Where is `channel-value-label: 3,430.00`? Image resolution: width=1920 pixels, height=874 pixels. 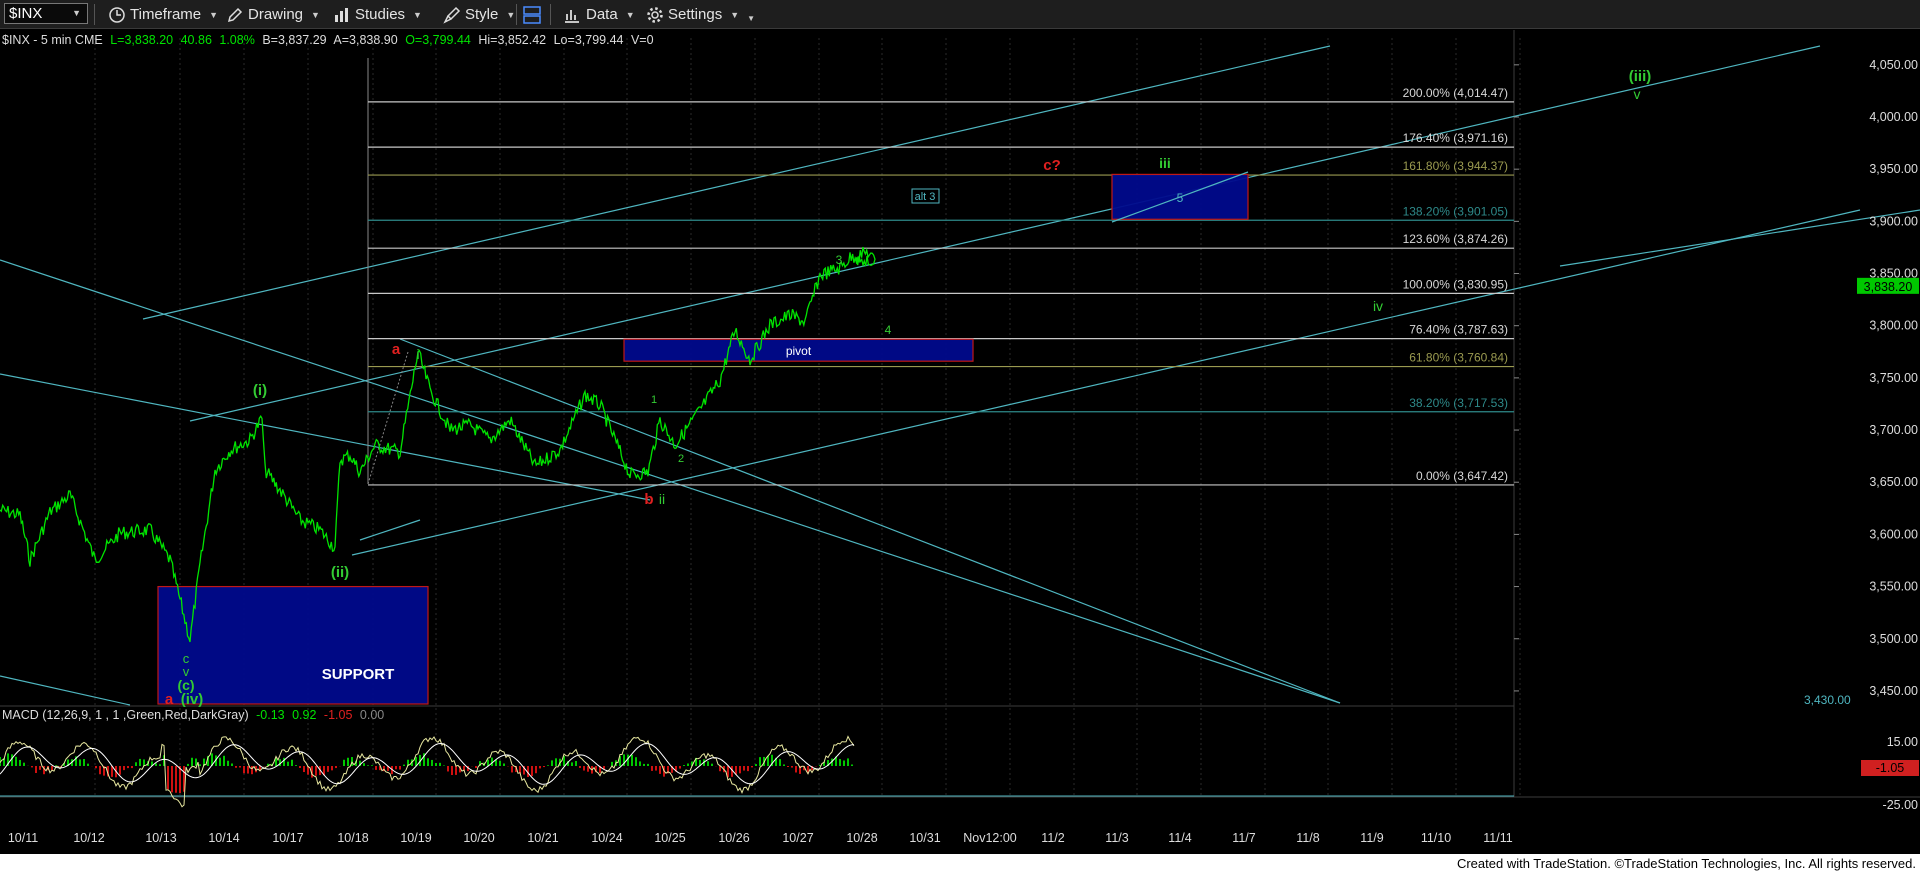 channel-value-label: 3,430.00 is located at coordinates (1827, 700).